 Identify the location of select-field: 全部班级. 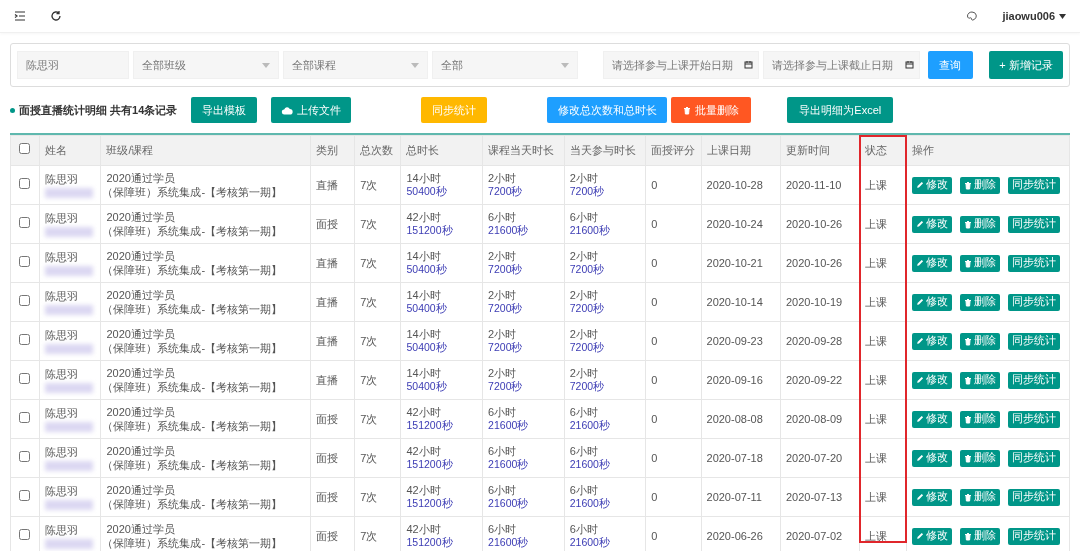
(206, 65).